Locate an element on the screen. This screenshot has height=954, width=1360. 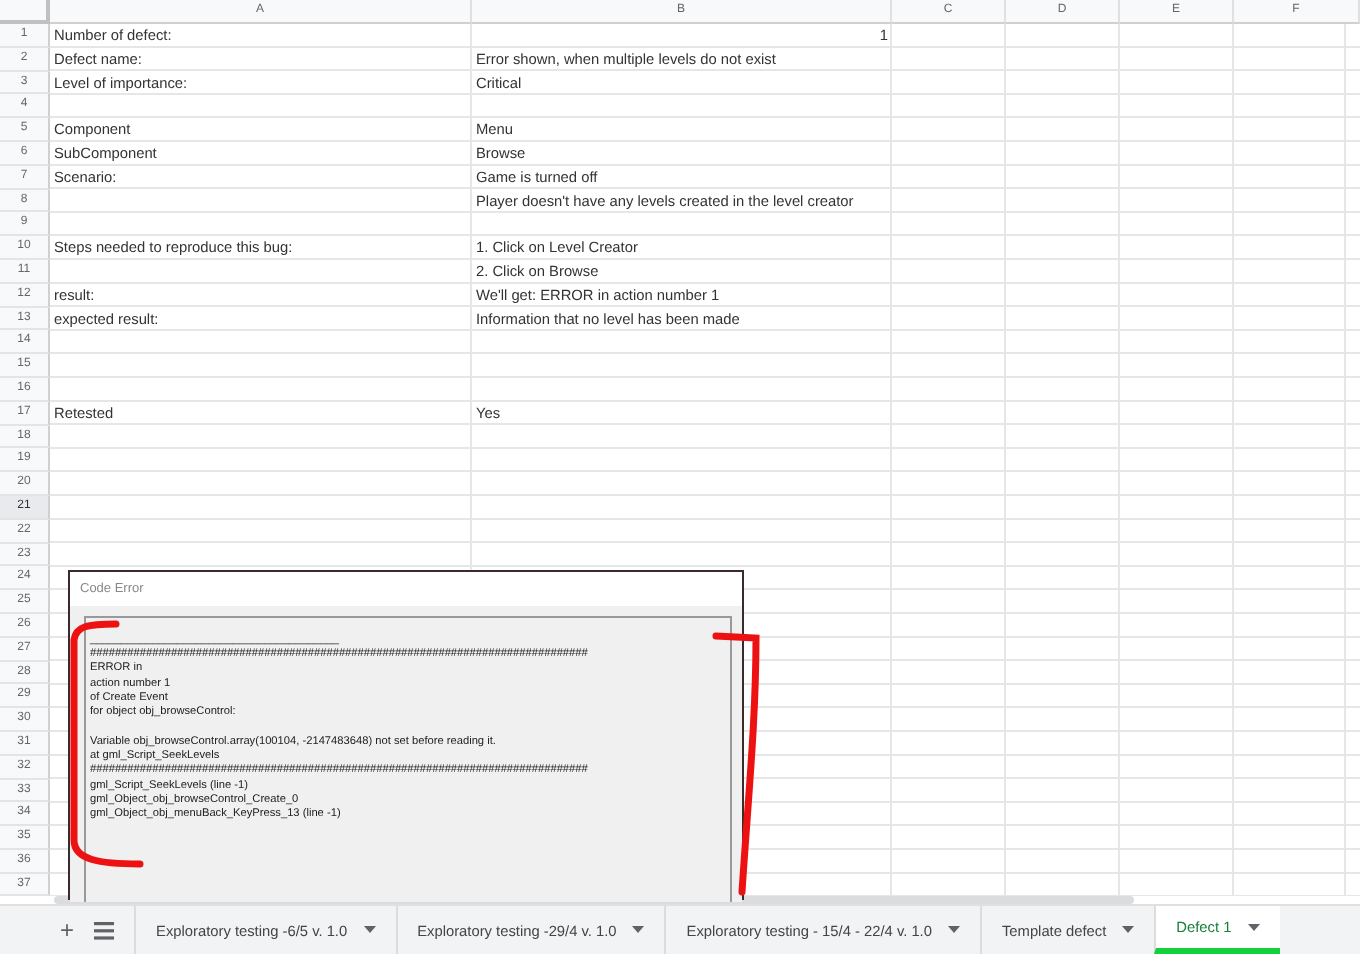
sheet-list-icon is located at coordinates (104, 930).